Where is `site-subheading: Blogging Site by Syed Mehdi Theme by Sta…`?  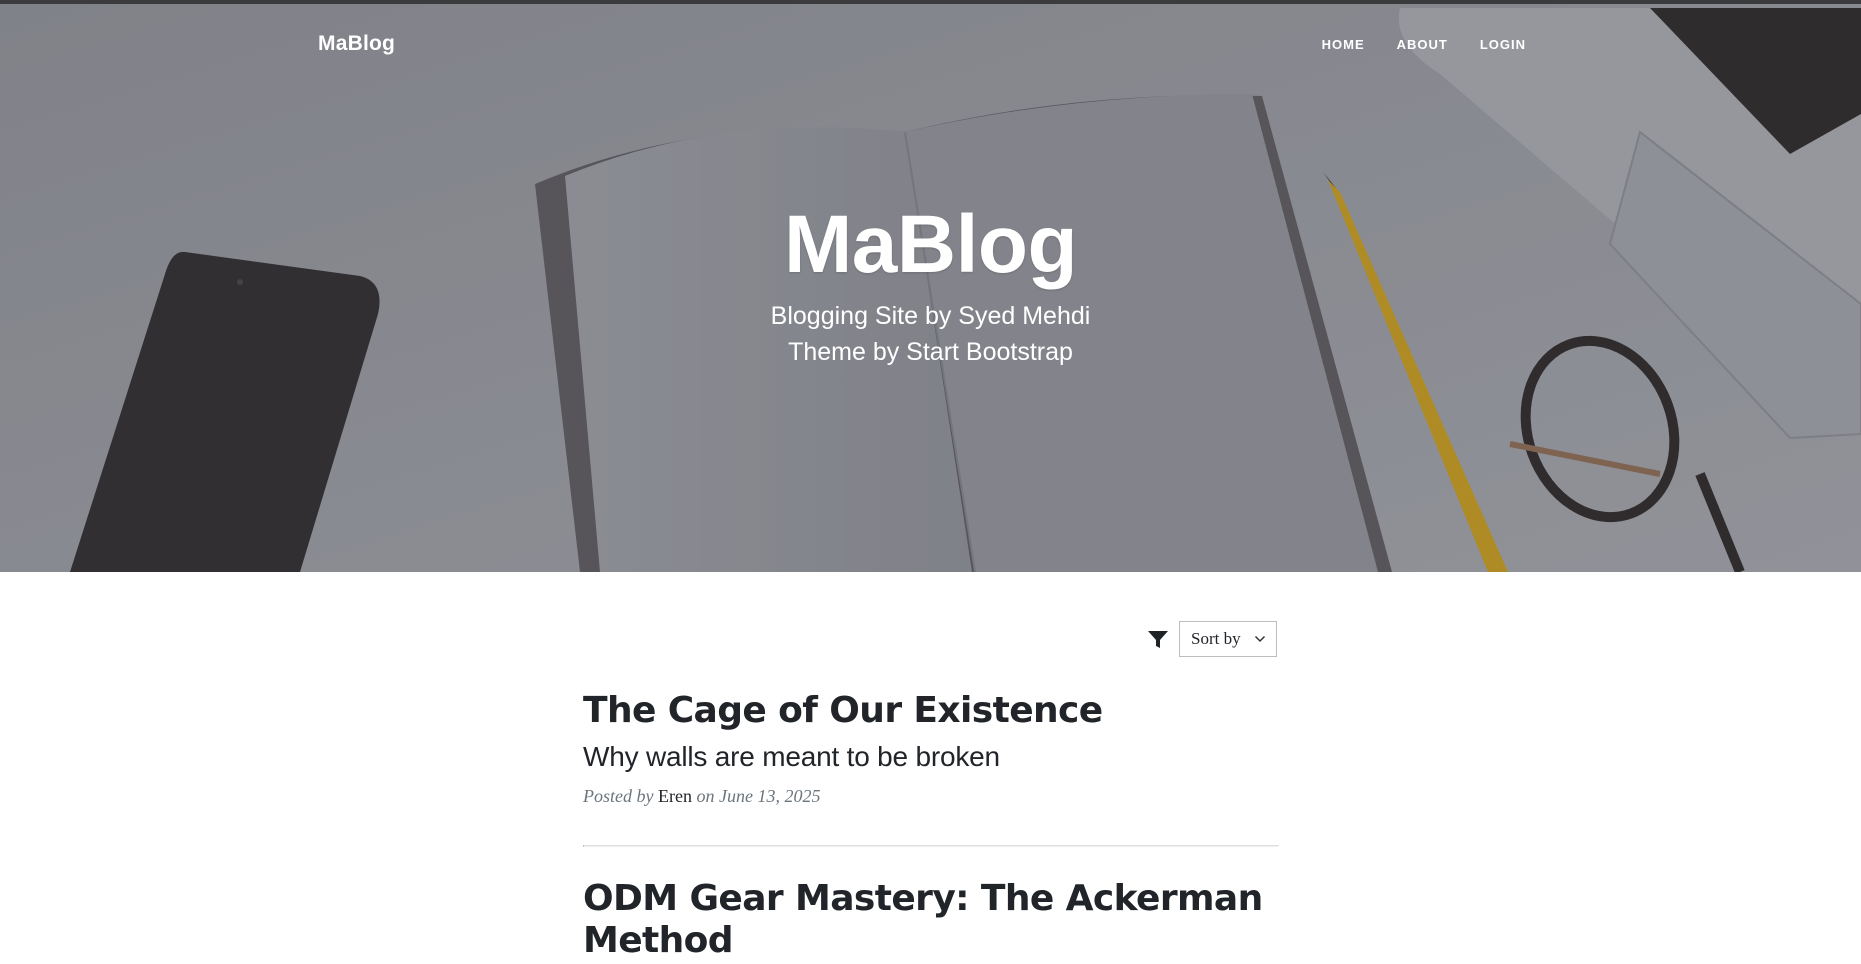 site-subheading: Blogging Site by Syed Mehdi Theme by Sta… is located at coordinates (930, 334).